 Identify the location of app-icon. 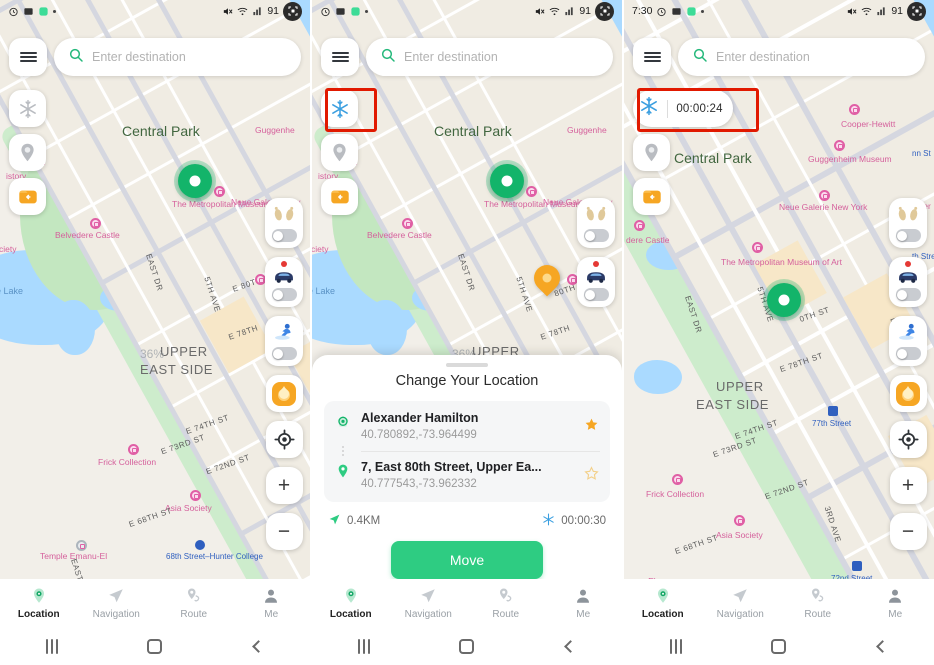
(691, 11).